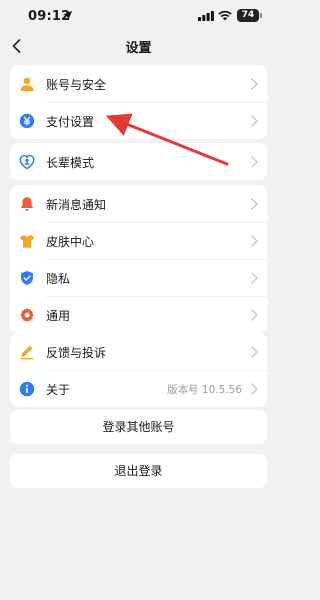  I want to click on account-icon, so click(27, 84).